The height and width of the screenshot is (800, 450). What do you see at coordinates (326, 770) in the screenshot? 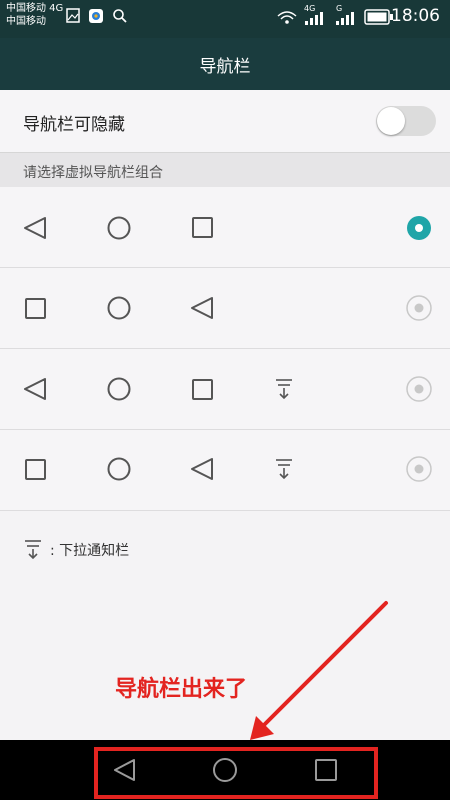
I see `nav-recent-button` at bounding box center [326, 770].